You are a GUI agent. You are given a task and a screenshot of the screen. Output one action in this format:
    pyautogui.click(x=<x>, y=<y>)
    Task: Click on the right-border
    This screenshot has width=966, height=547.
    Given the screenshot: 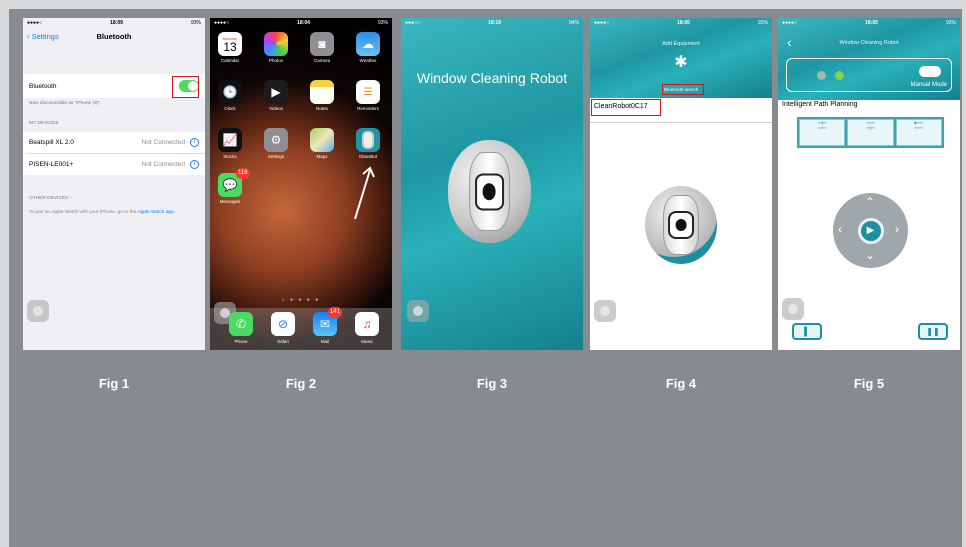 What is the action you would take?
    pyautogui.click(x=964, y=273)
    